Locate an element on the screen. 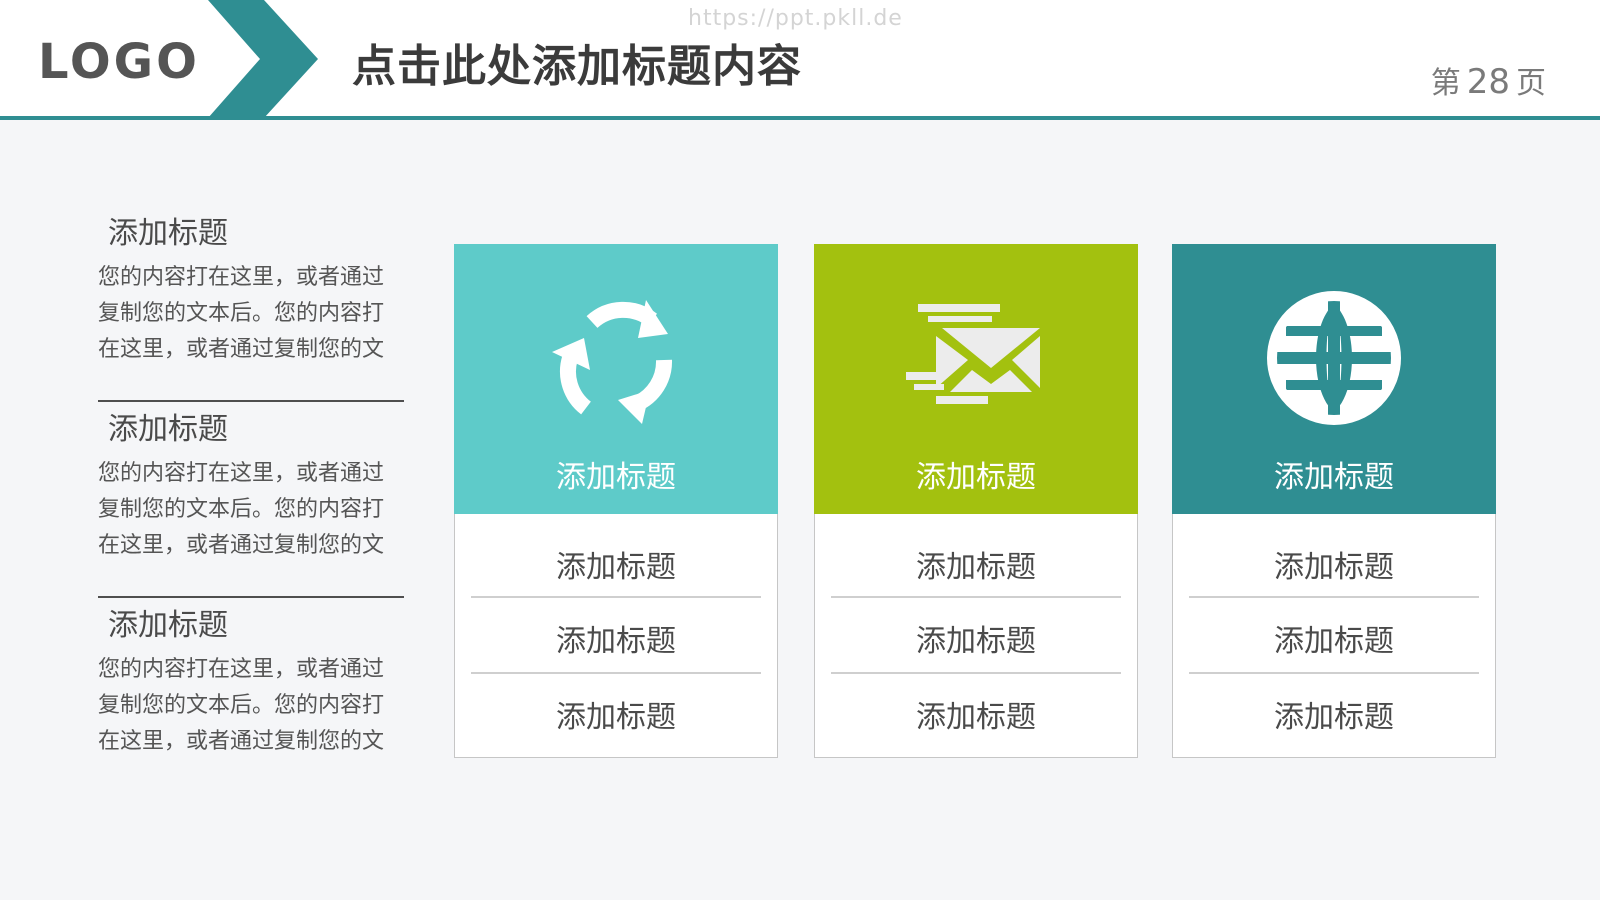  globe-icon is located at coordinates (1334, 358).